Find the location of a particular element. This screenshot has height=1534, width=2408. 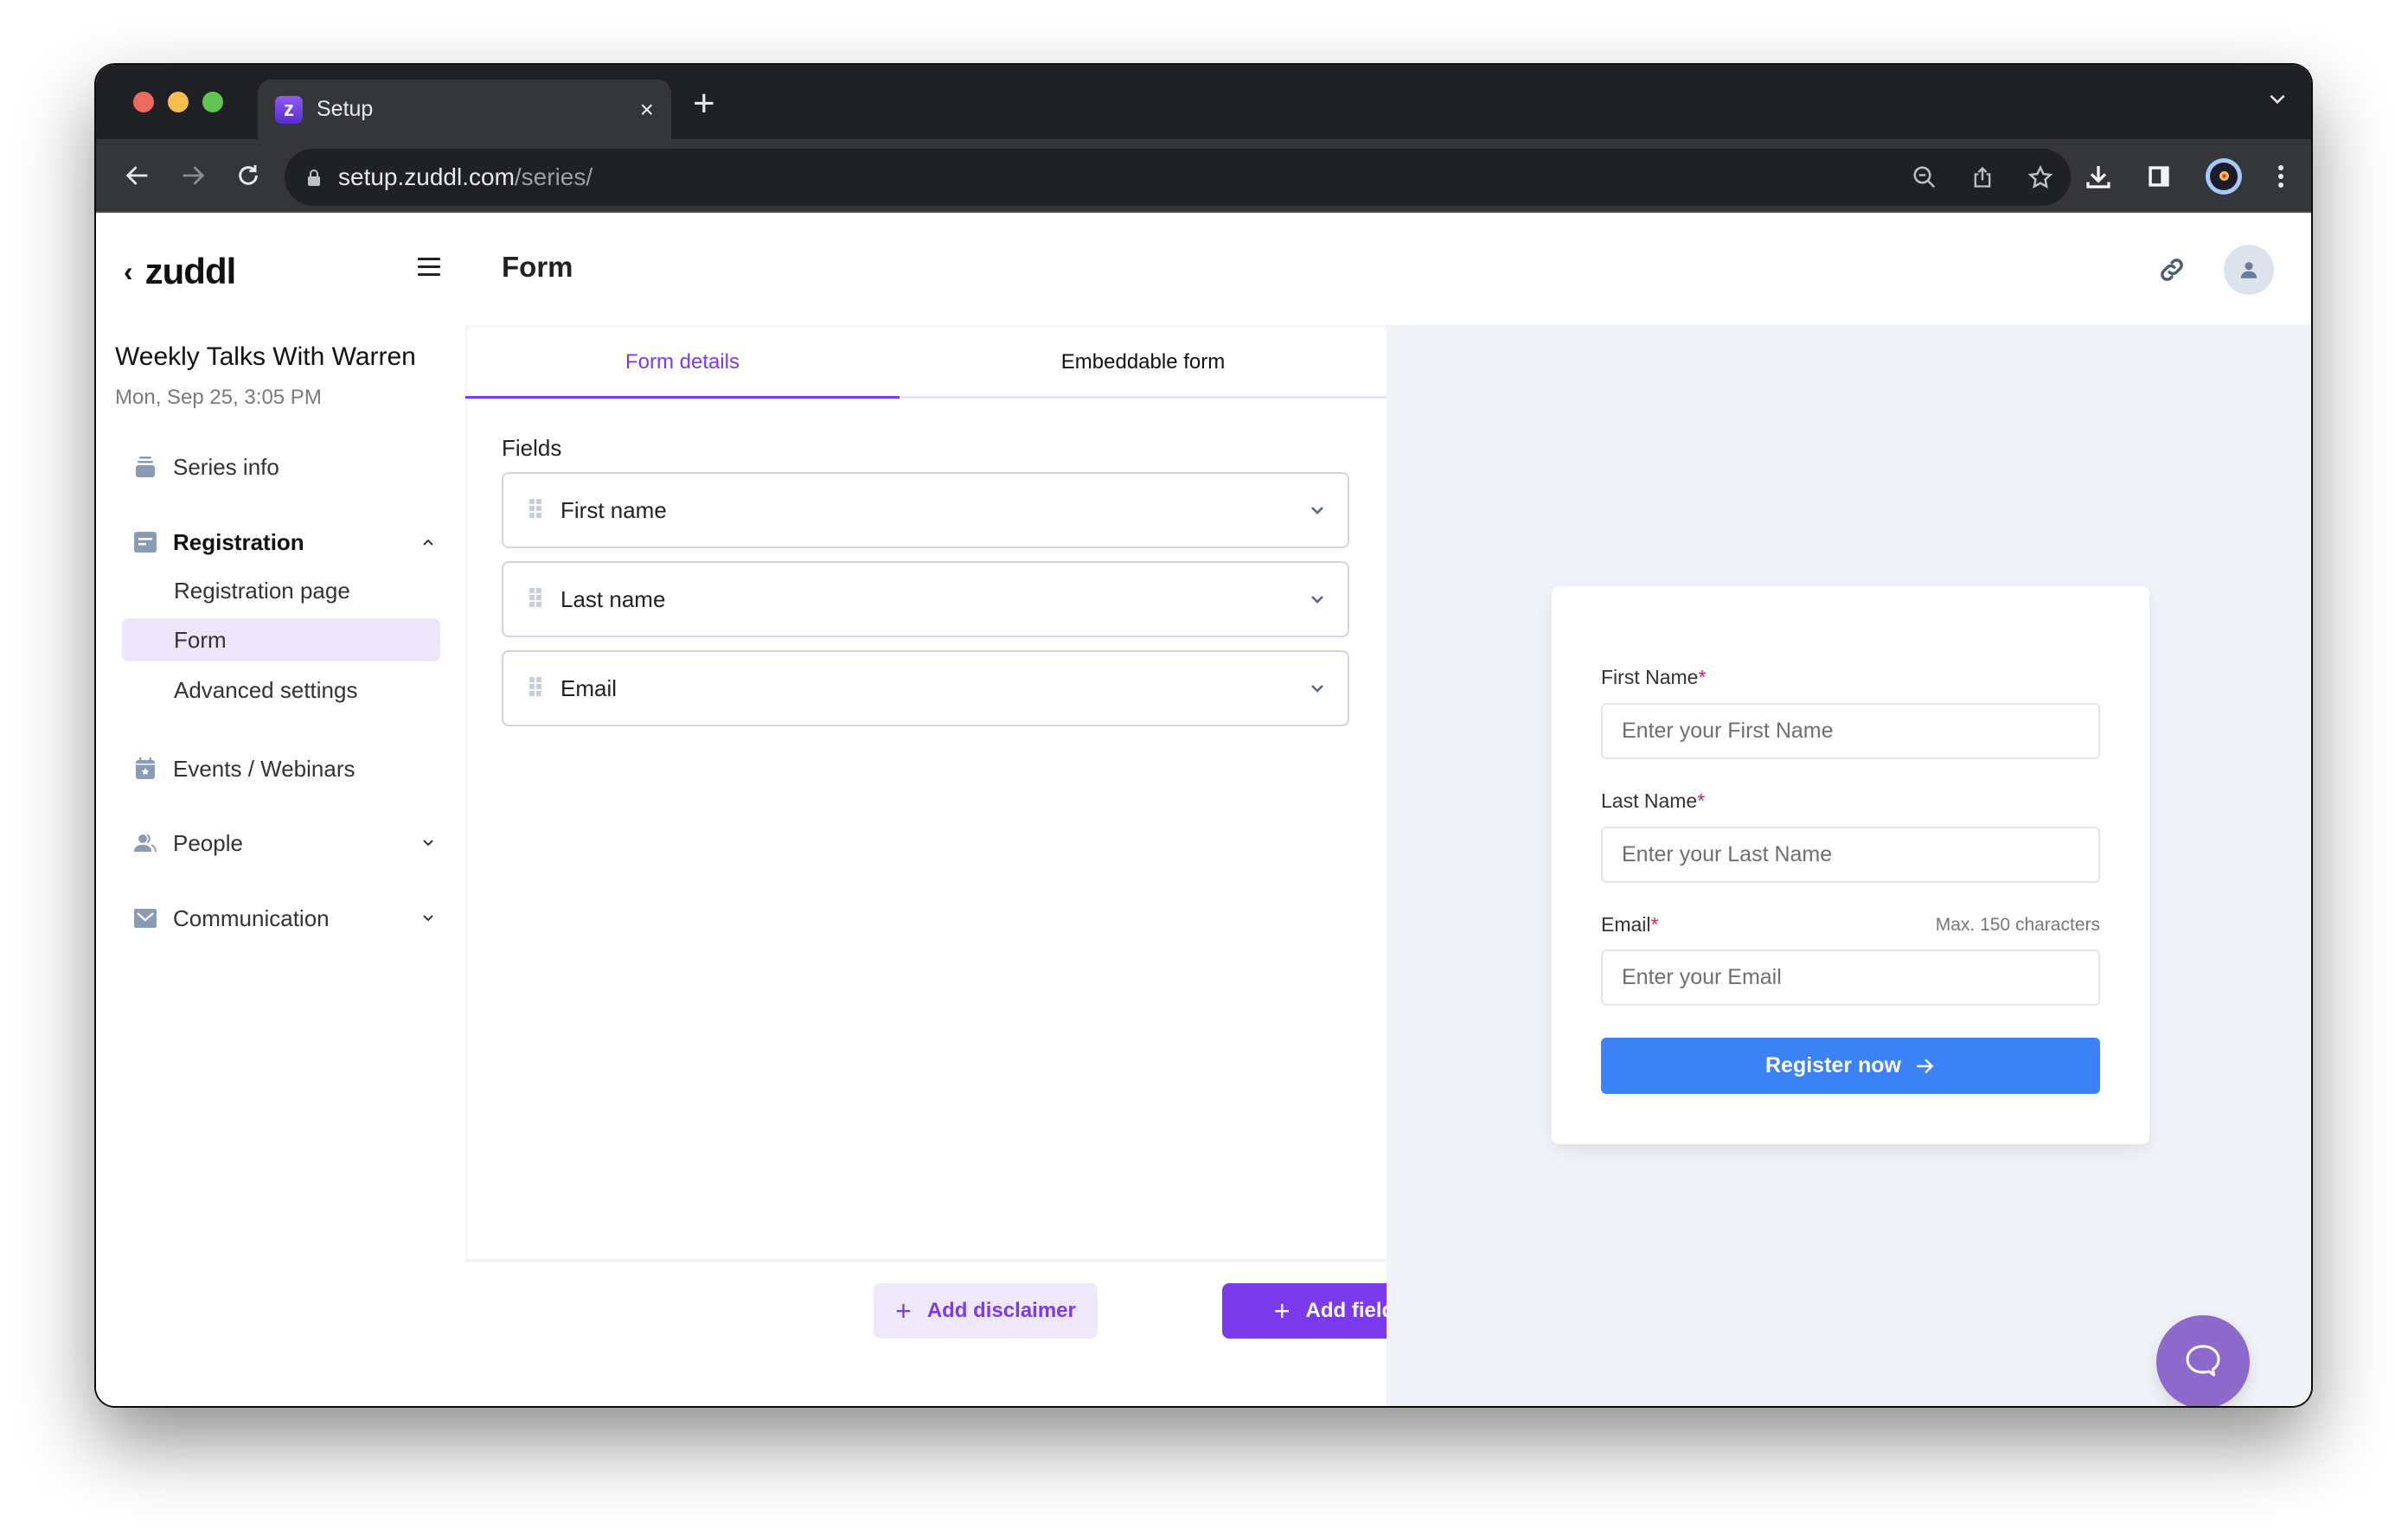

minimize-window-button is located at coordinates (178, 102).